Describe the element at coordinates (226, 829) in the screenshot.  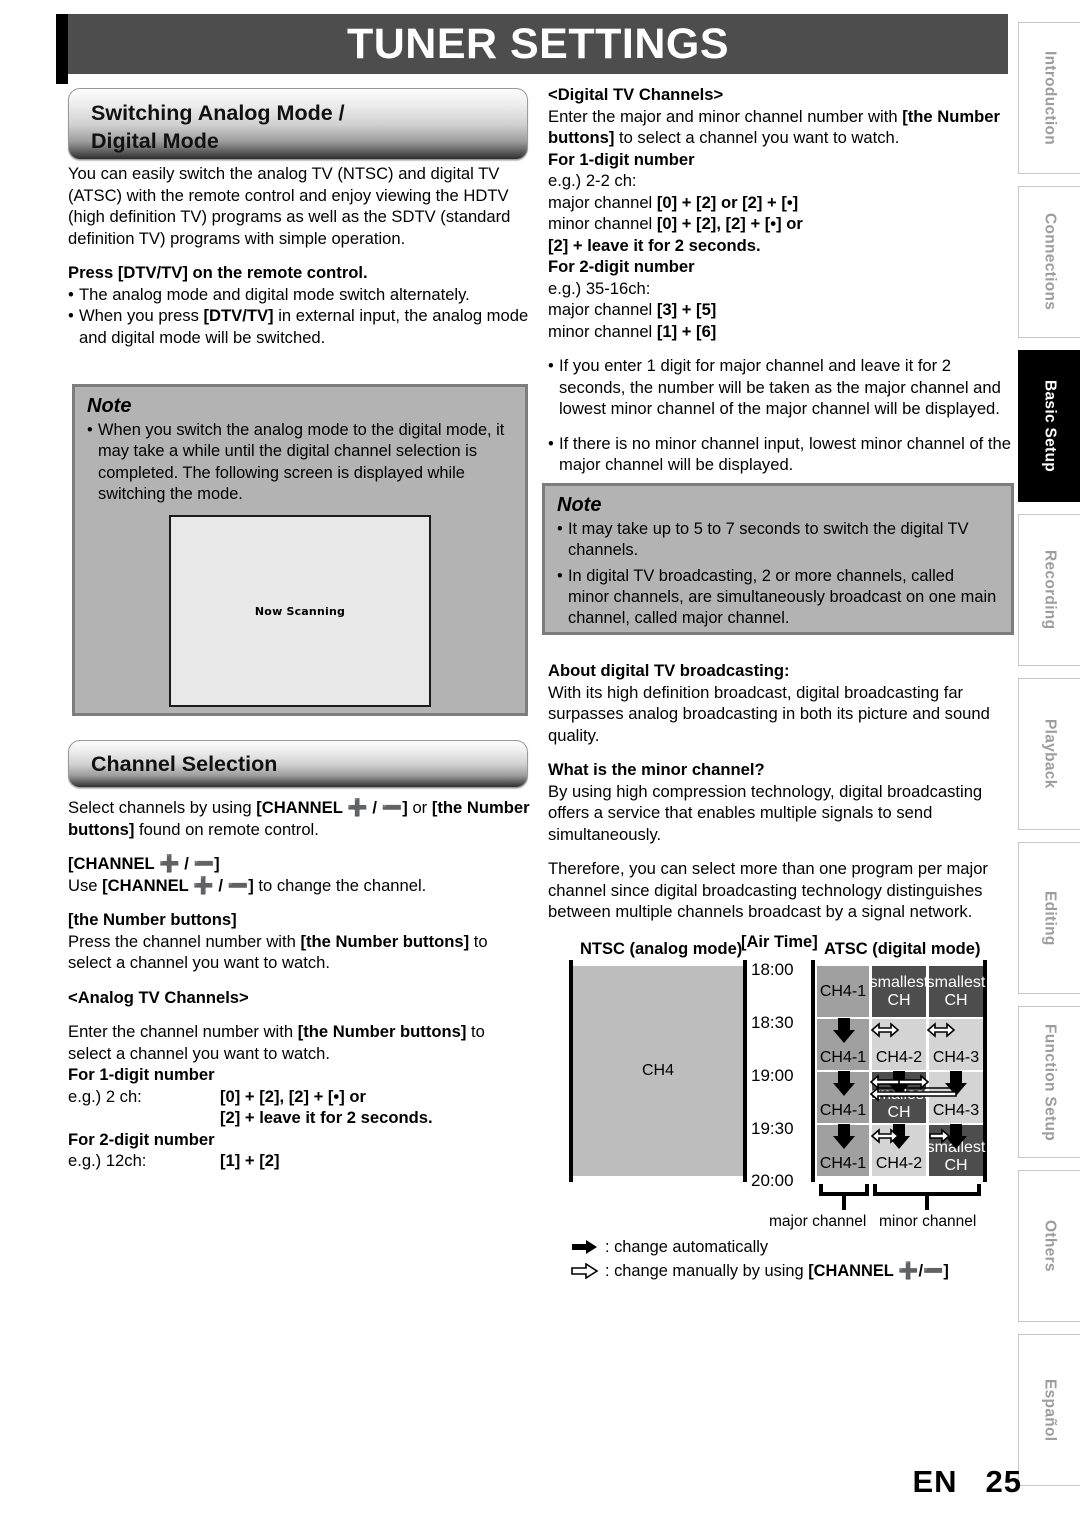
I see `select-part-e: found on remote control.` at that location.